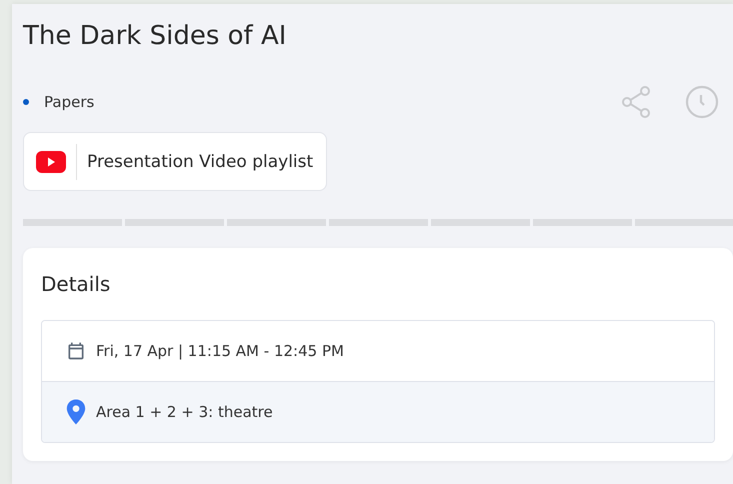 This screenshot has width=733, height=484. What do you see at coordinates (175, 161) in the screenshot?
I see `video-playlist-button: Presentation Video playlist` at bounding box center [175, 161].